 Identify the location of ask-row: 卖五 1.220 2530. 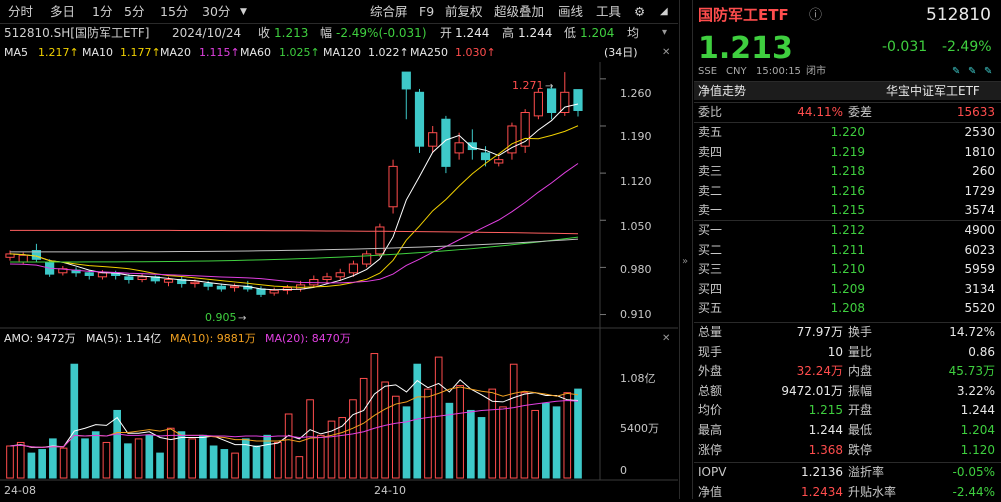
(847, 132).